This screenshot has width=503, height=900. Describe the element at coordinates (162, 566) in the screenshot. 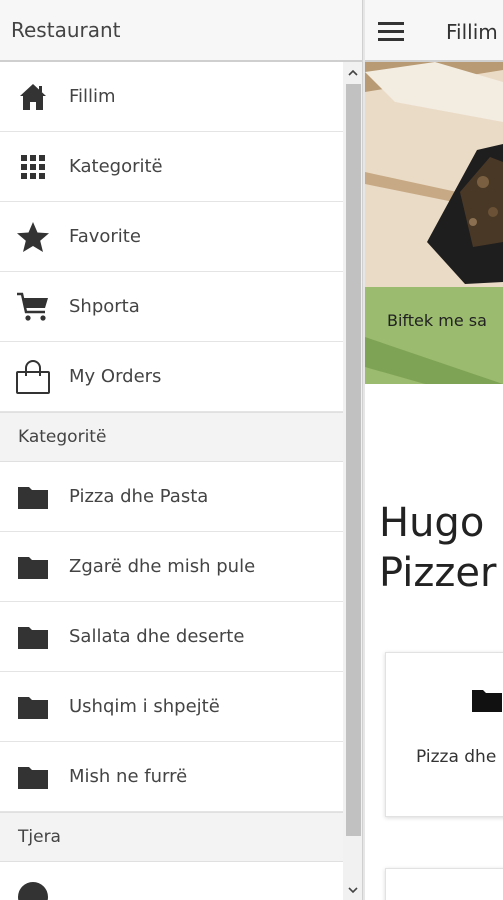

I see `category-label: Zgarë dhe mish pule` at that location.